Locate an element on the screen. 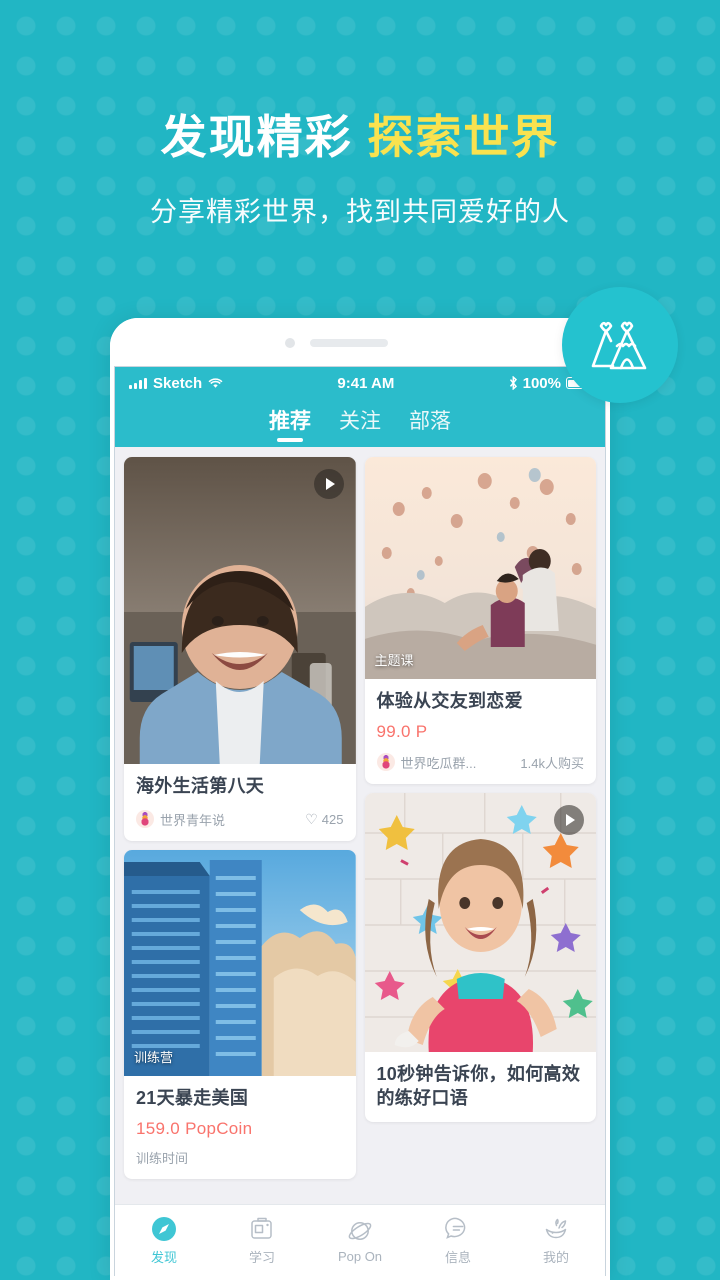 Image resolution: width=720 pixels, height=1280 pixels. hero-title-accent: 探索世界 is located at coordinates (463, 137).